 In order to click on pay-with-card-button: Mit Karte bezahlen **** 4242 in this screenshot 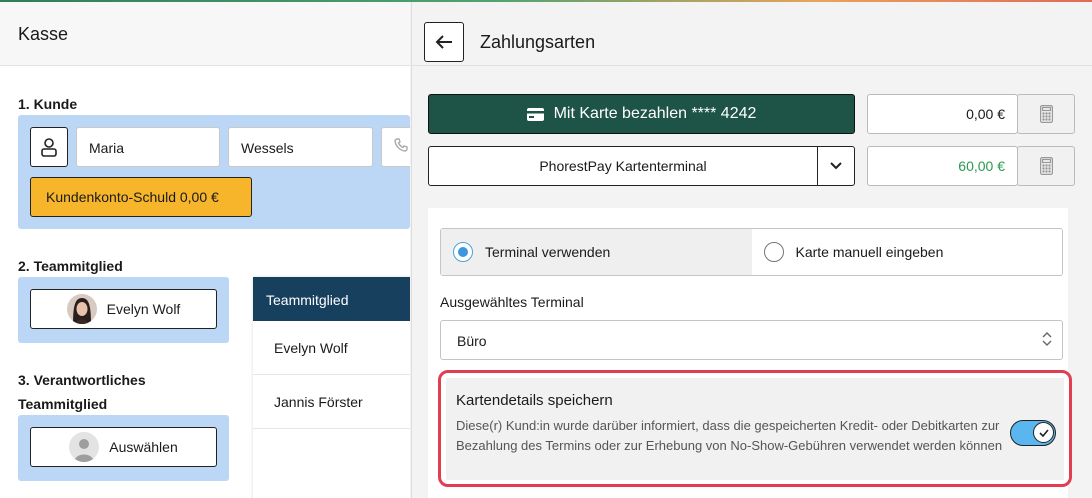, I will do `click(641, 114)`.